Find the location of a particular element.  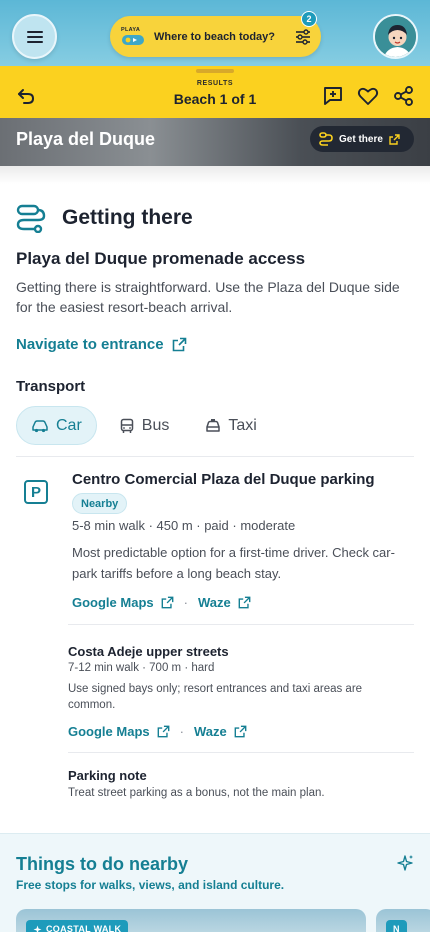

get-there-label: Get there is located at coordinates (361, 139).